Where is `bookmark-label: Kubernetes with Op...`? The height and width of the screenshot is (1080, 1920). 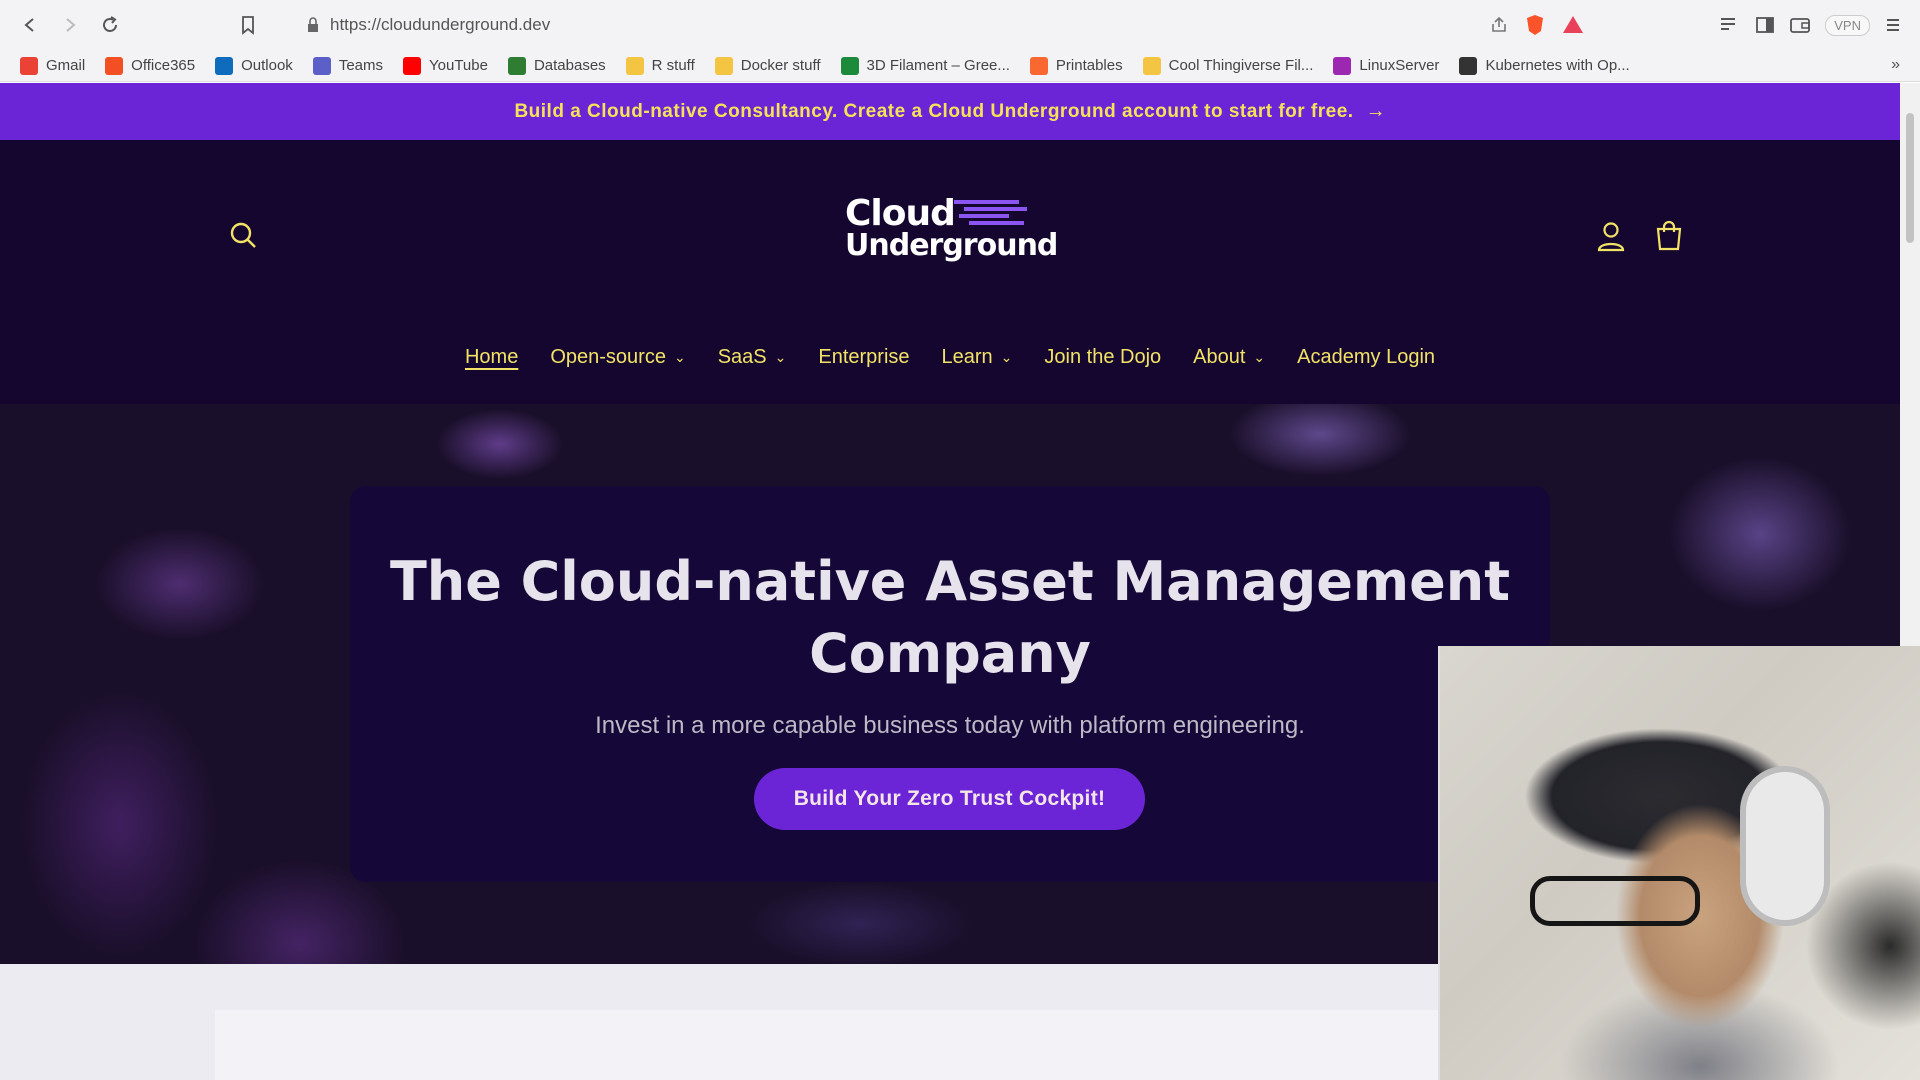 bookmark-label: Kubernetes with Op... is located at coordinates (1557, 65).